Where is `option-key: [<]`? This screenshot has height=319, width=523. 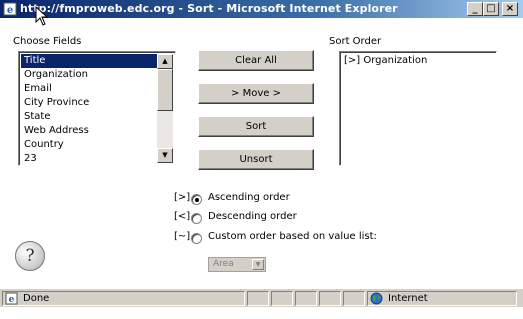 option-key: [<] is located at coordinates (182, 216).